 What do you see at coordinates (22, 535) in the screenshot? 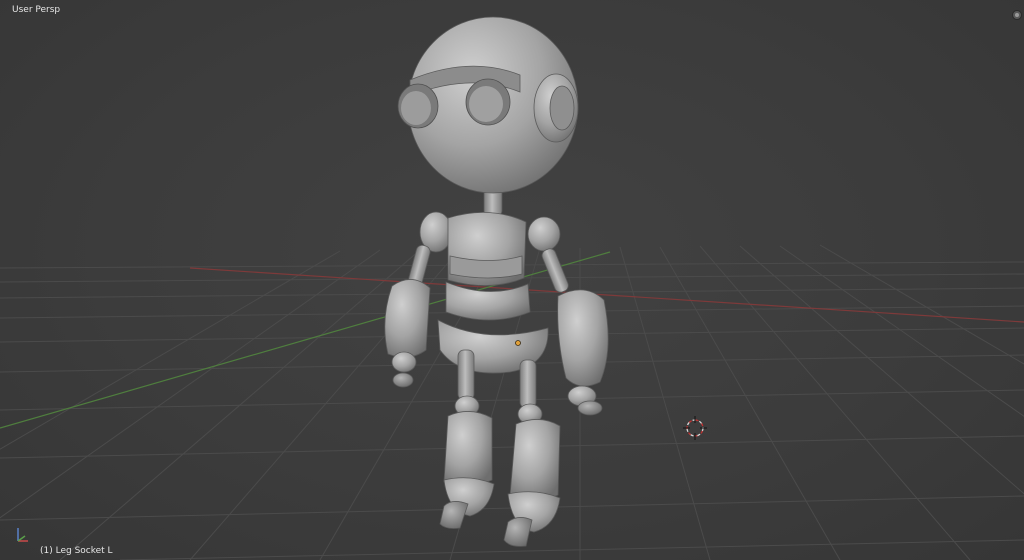
I see `axis-gizmo-icon` at bounding box center [22, 535].